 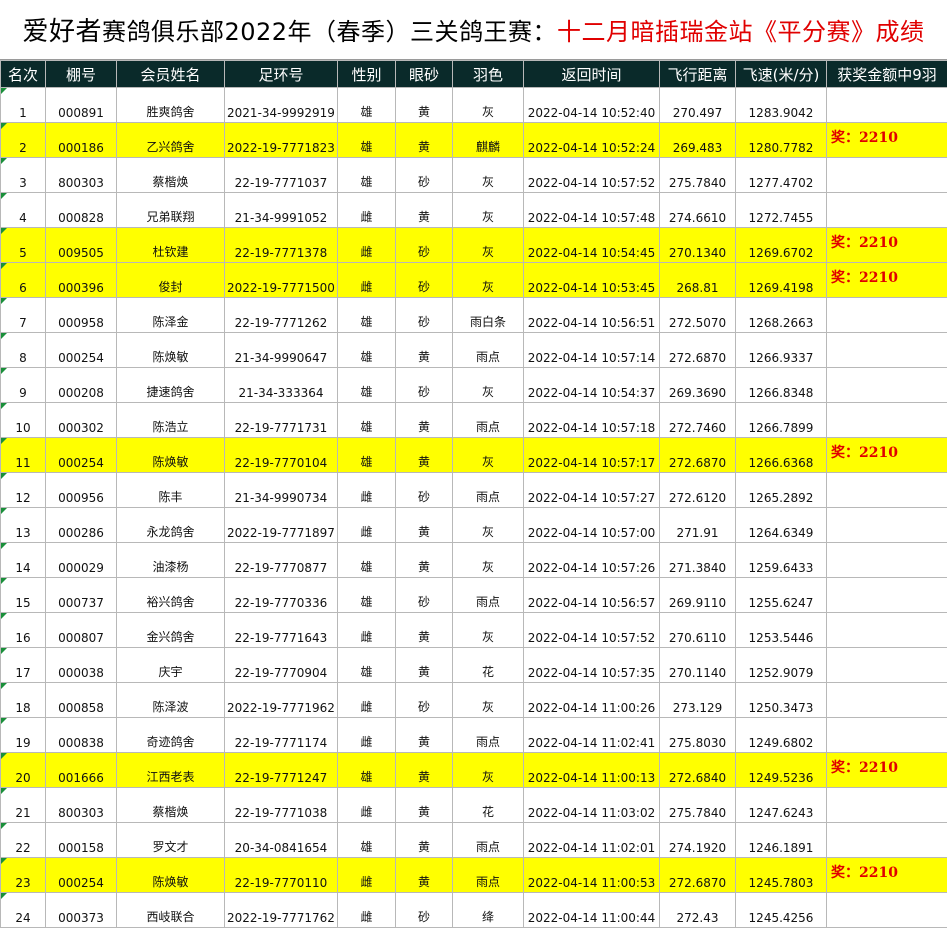 I want to click on cell-eye: 砂, so click(x=424, y=175).